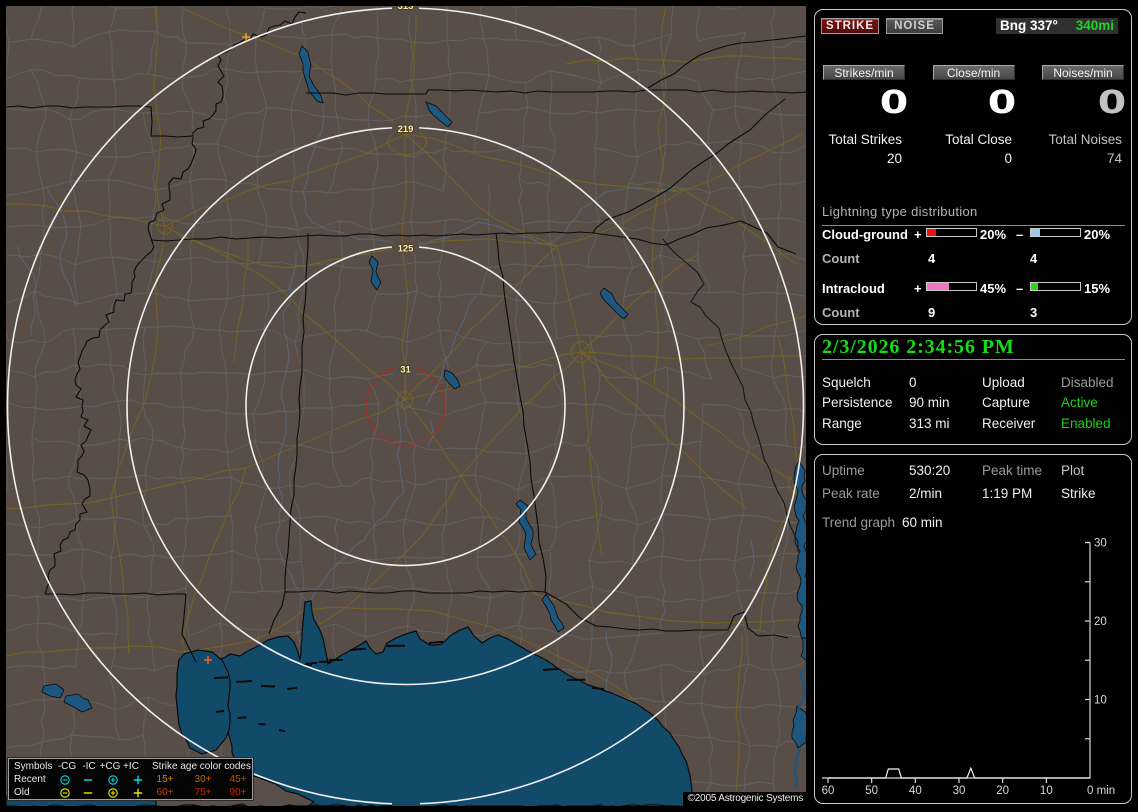  Describe the element at coordinates (850, 26) in the screenshot. I see `strike-mode-button: STRIKE` at that location.